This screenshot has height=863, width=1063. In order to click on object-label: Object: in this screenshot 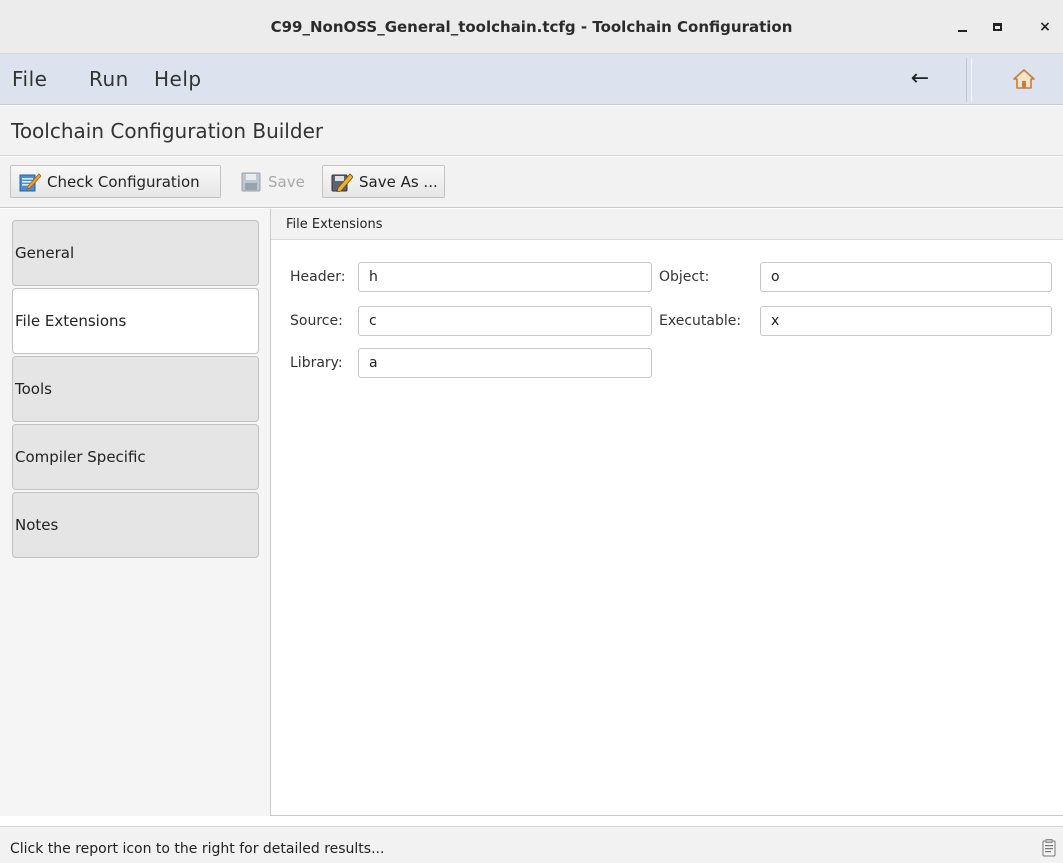, I will do `click(684, 277)`.